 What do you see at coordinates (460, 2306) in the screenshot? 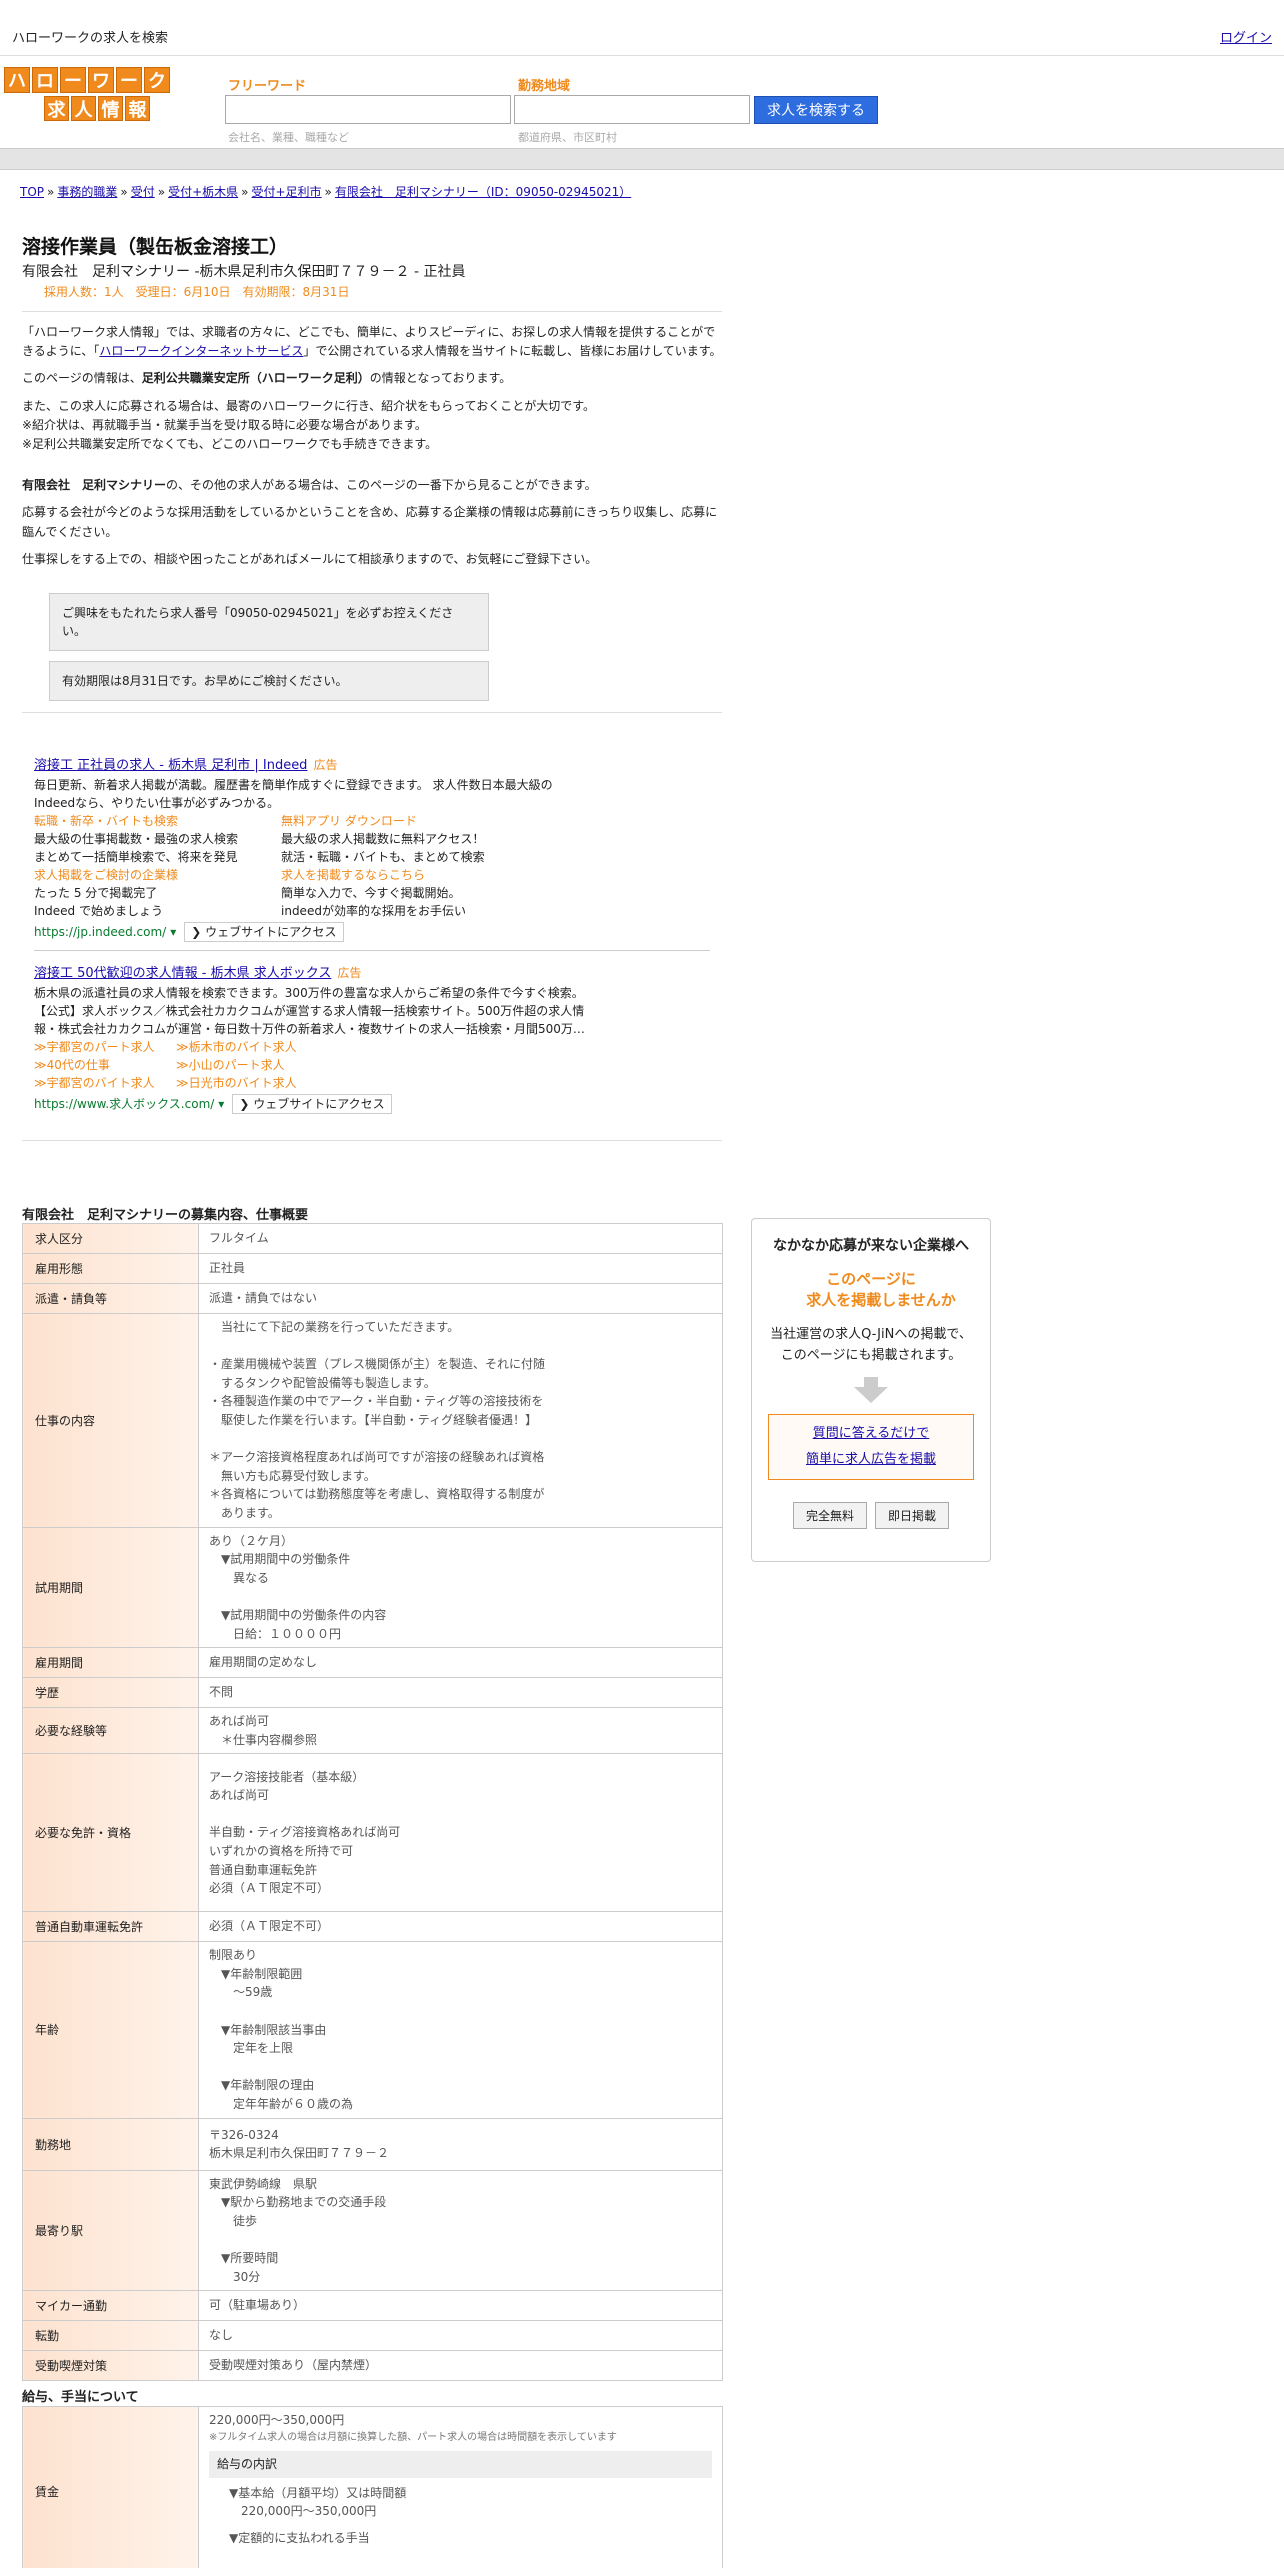
I see `detail-value: 可（駐車場あり）` at bounding box center [460, 2306].